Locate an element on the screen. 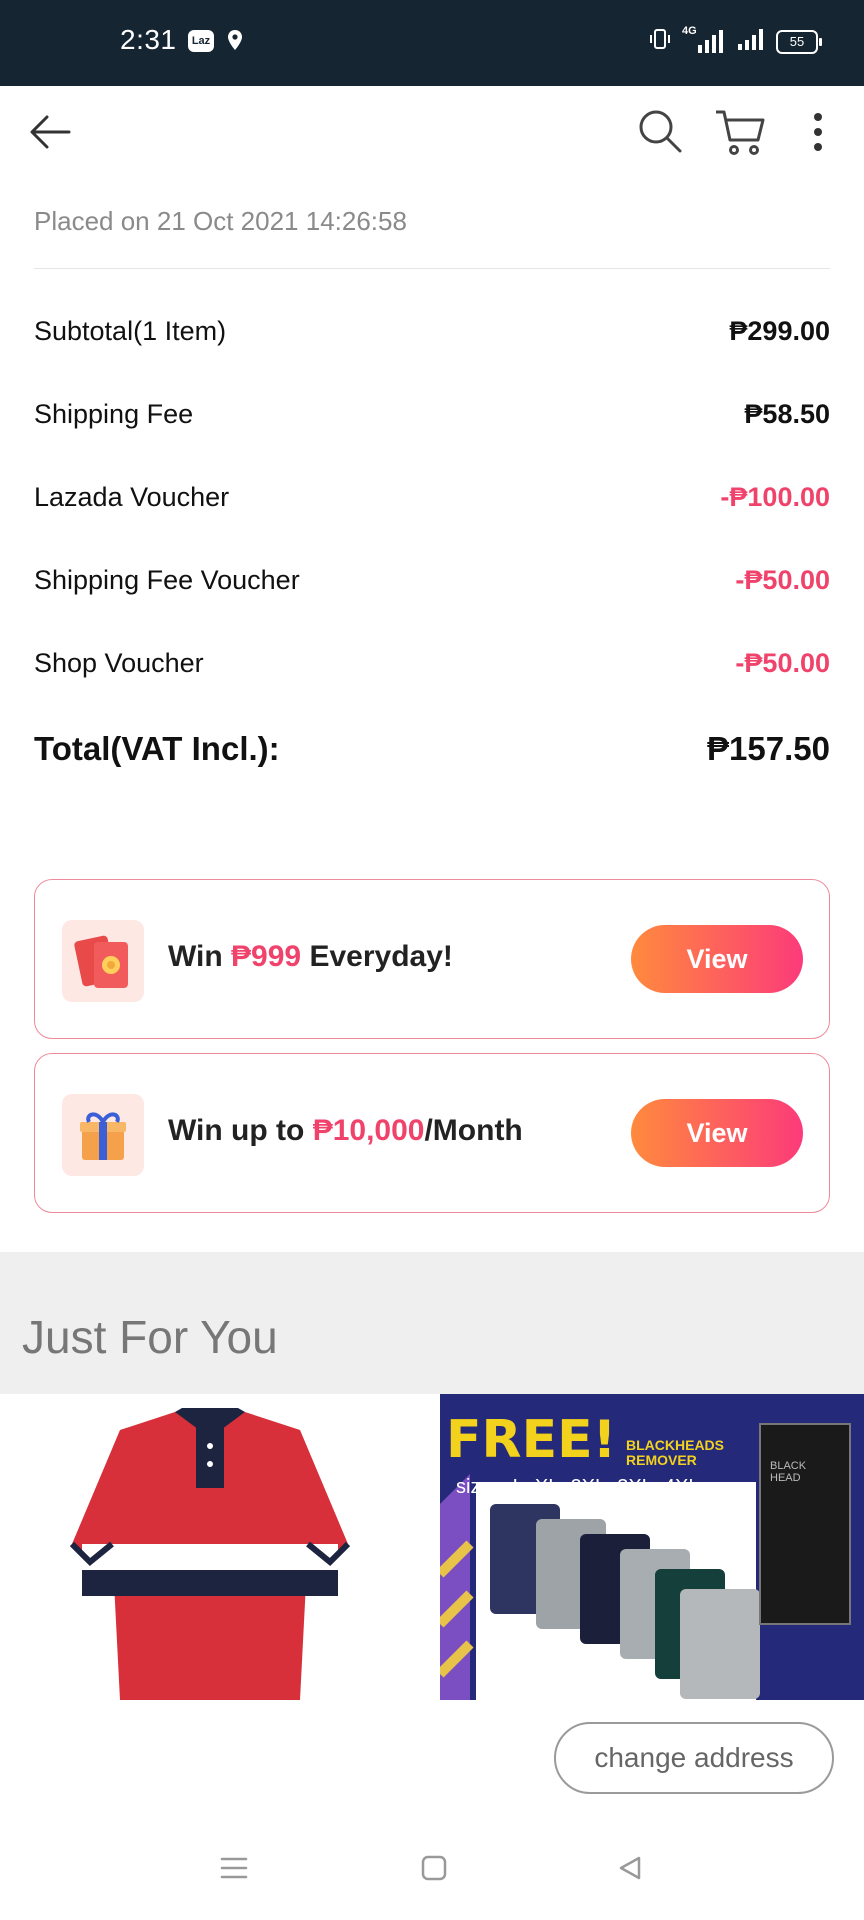 This screenshot has height=1920, width=864. top-app-bar is located at coordinates (432, 136).